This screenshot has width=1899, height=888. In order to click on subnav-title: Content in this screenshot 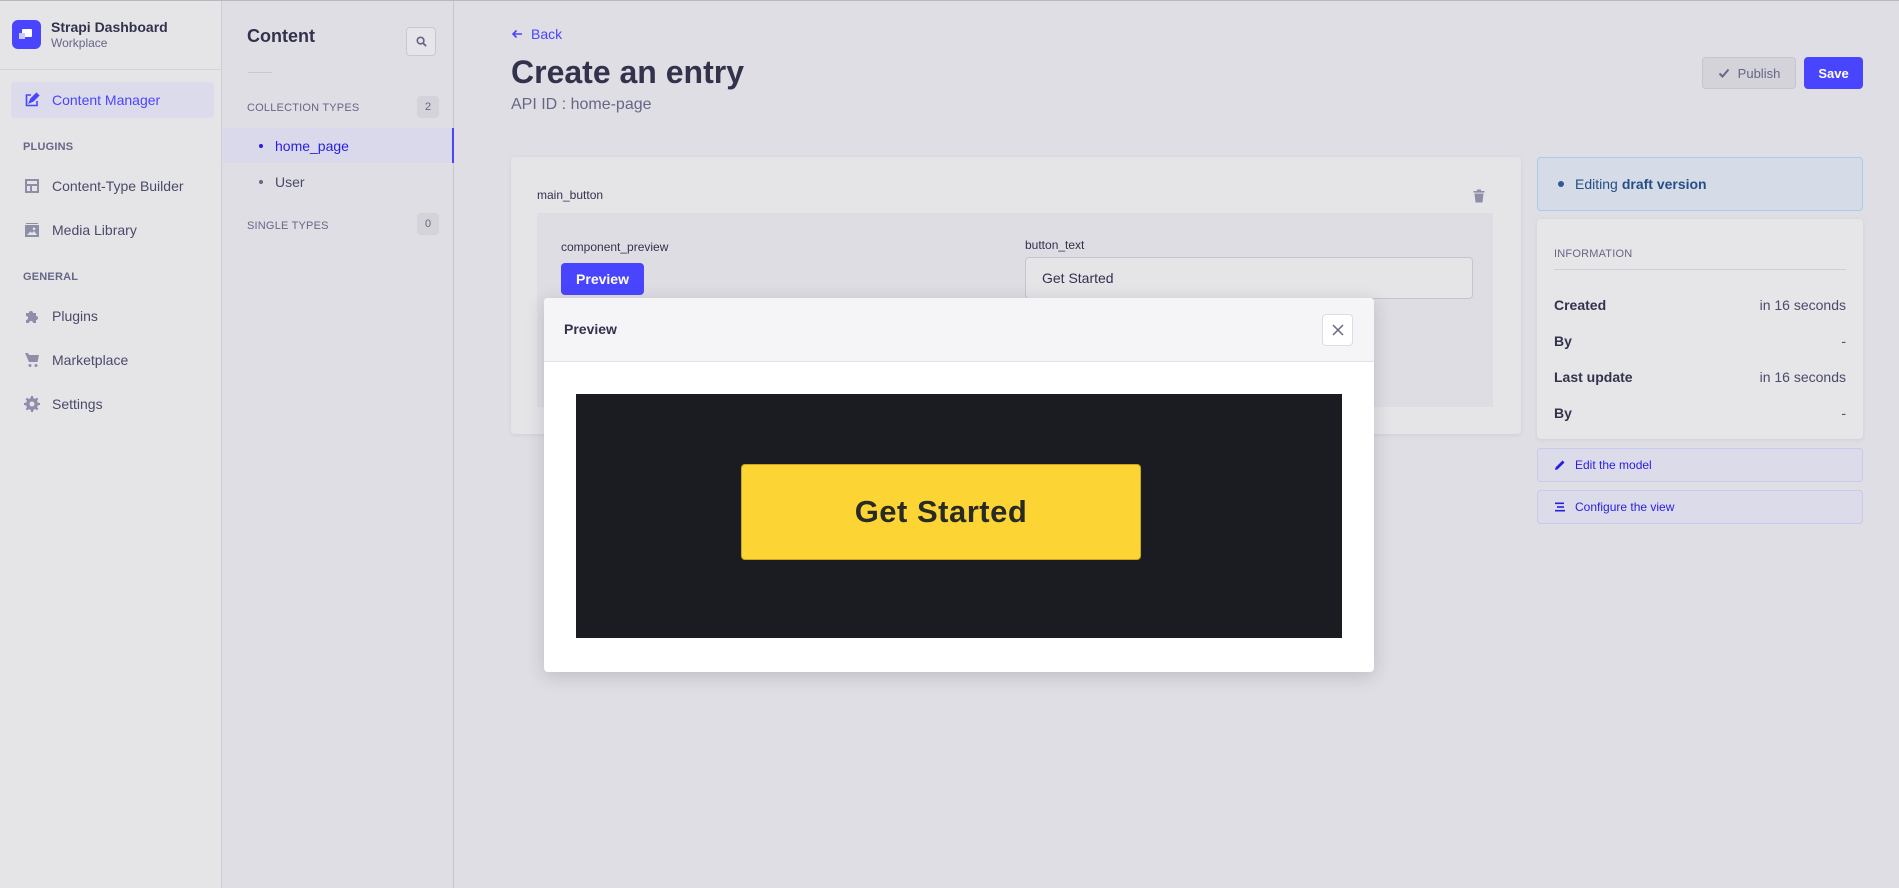, I will do `click(281, 36)`.